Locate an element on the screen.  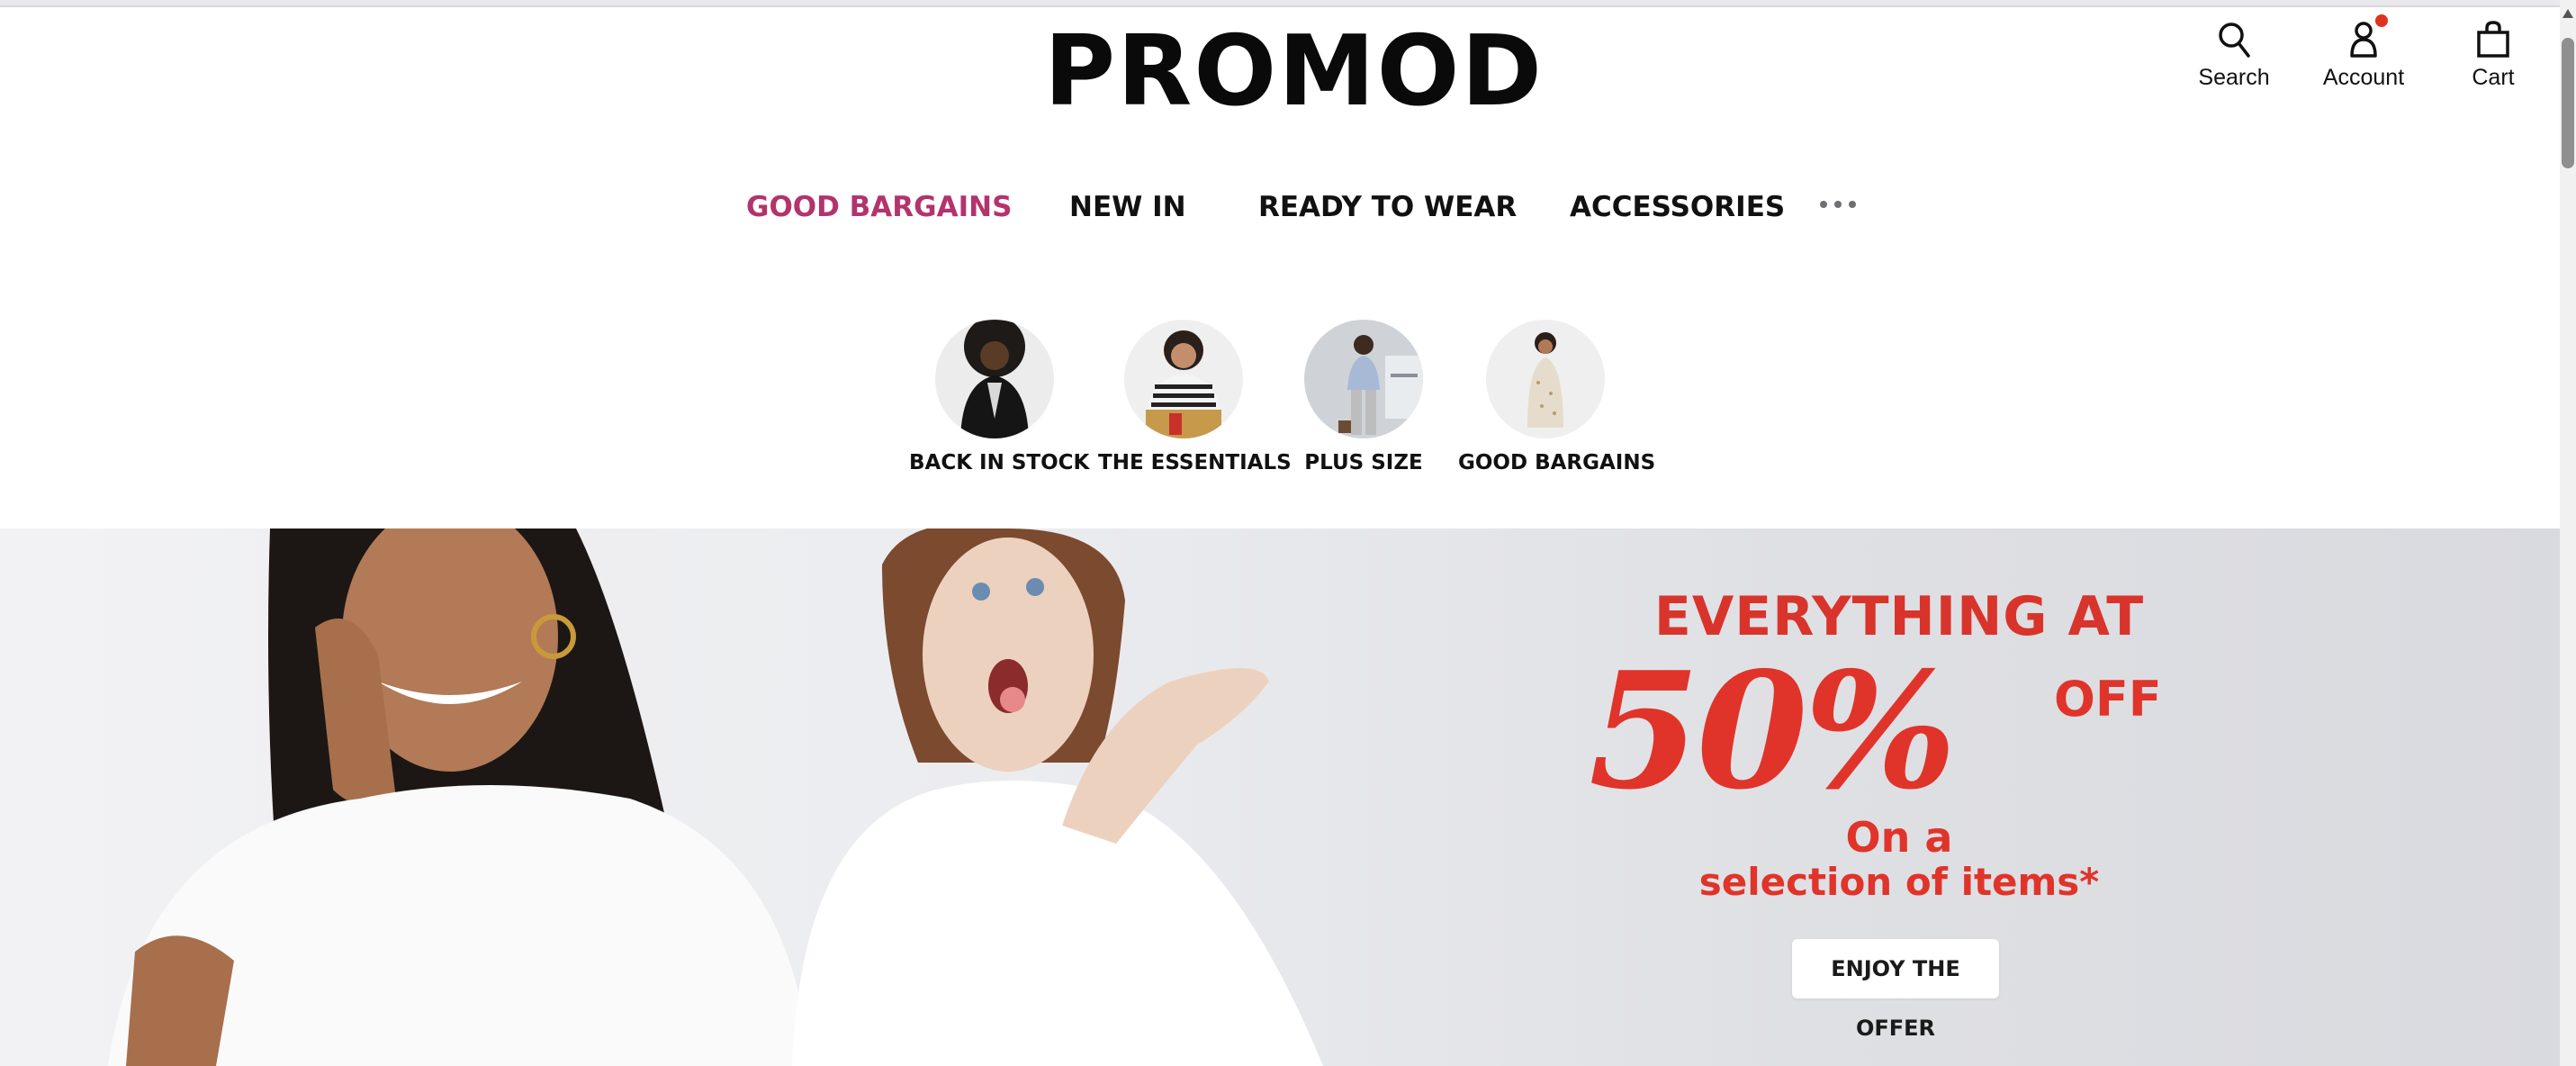
category-image-good-bargains is located at coordinates (1545, 379).